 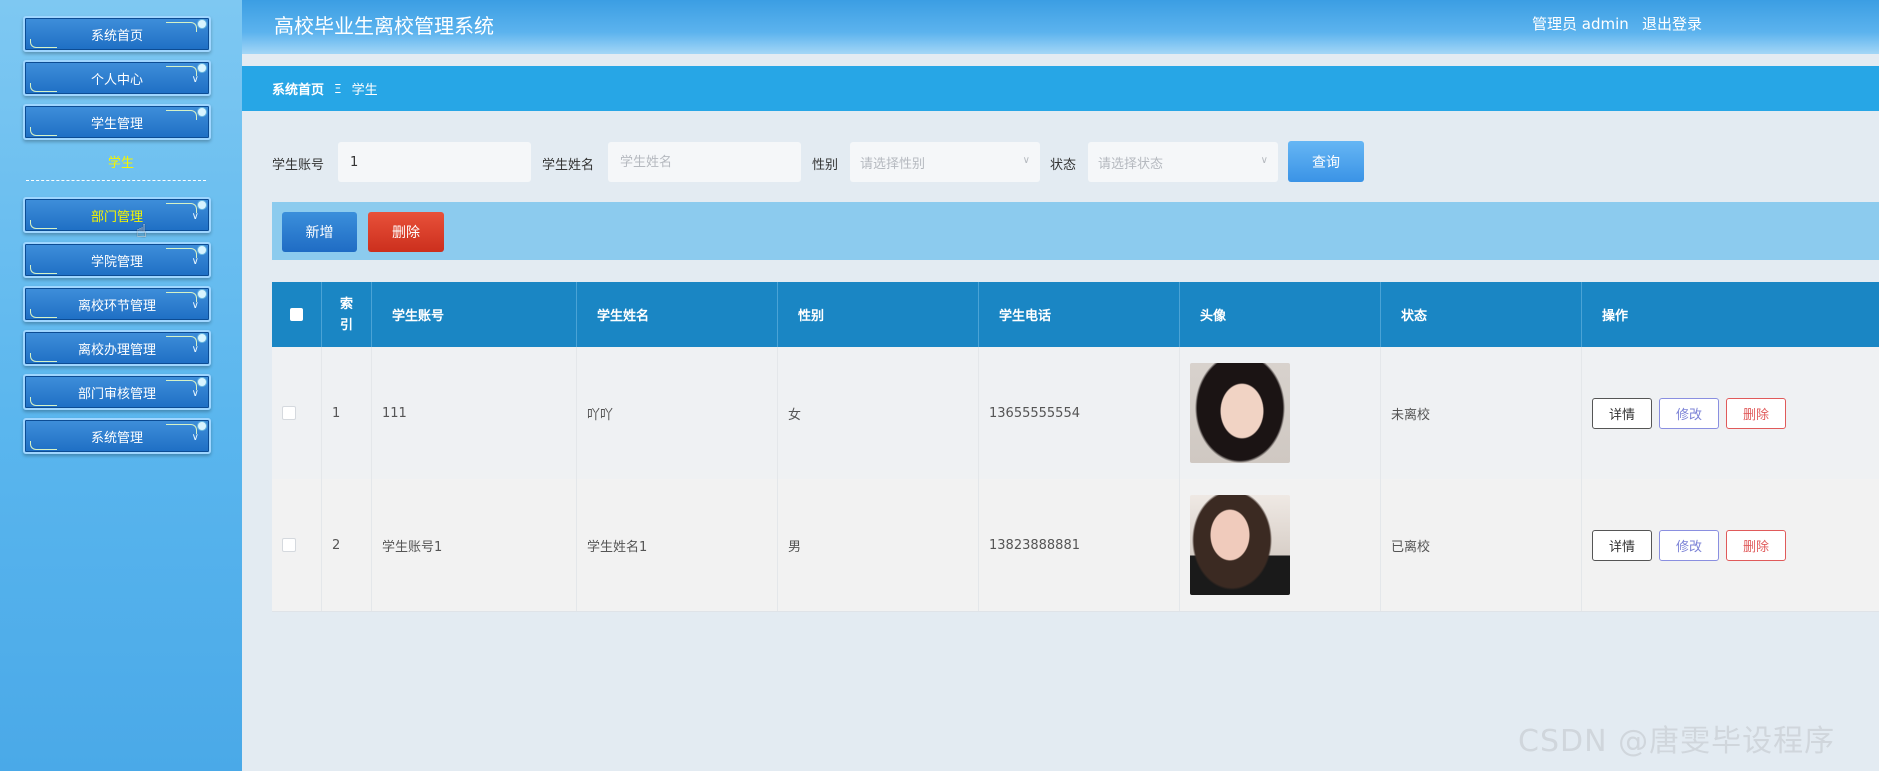 I want to click on gender-select: 请选择性别 ∨, so click(x=945, y=162).